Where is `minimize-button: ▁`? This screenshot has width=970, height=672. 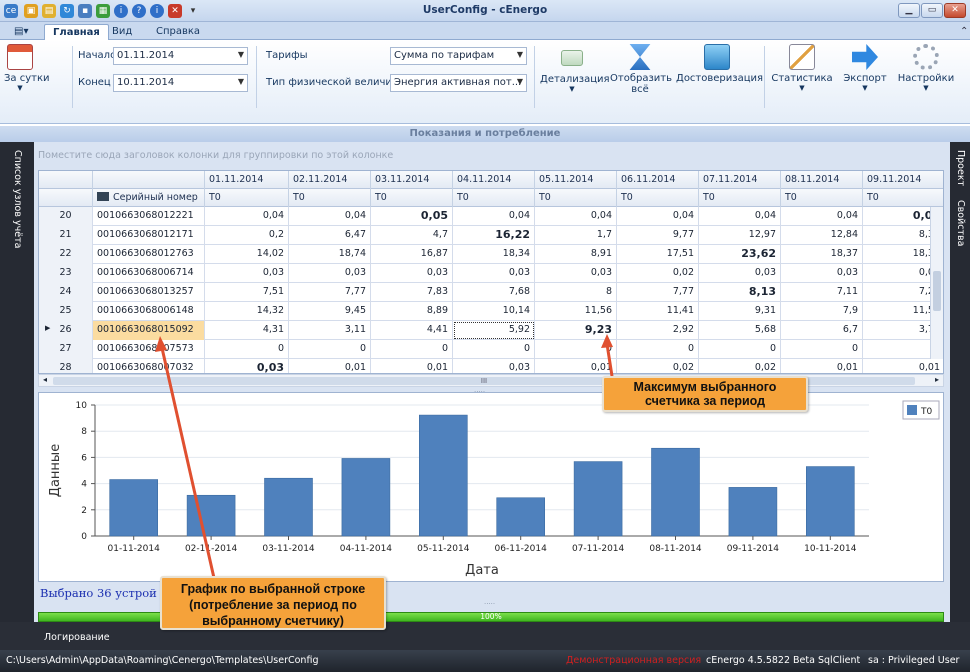 minimize-button: ▁ is located at coordinates (909, 10).